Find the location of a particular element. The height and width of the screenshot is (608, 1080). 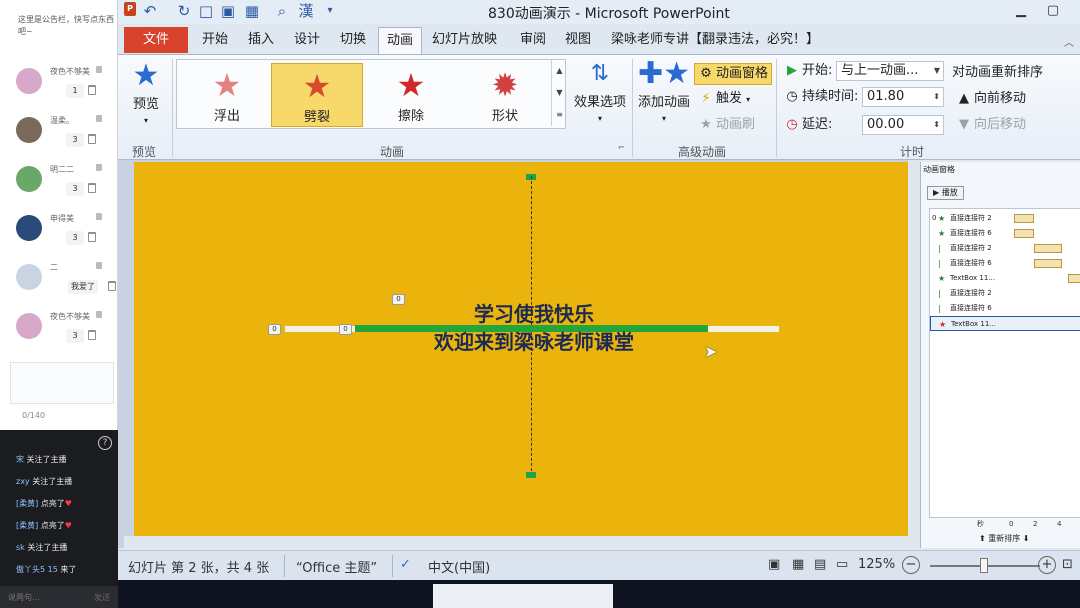

zoom-in-button: + is located at coordinates (1047, 565).